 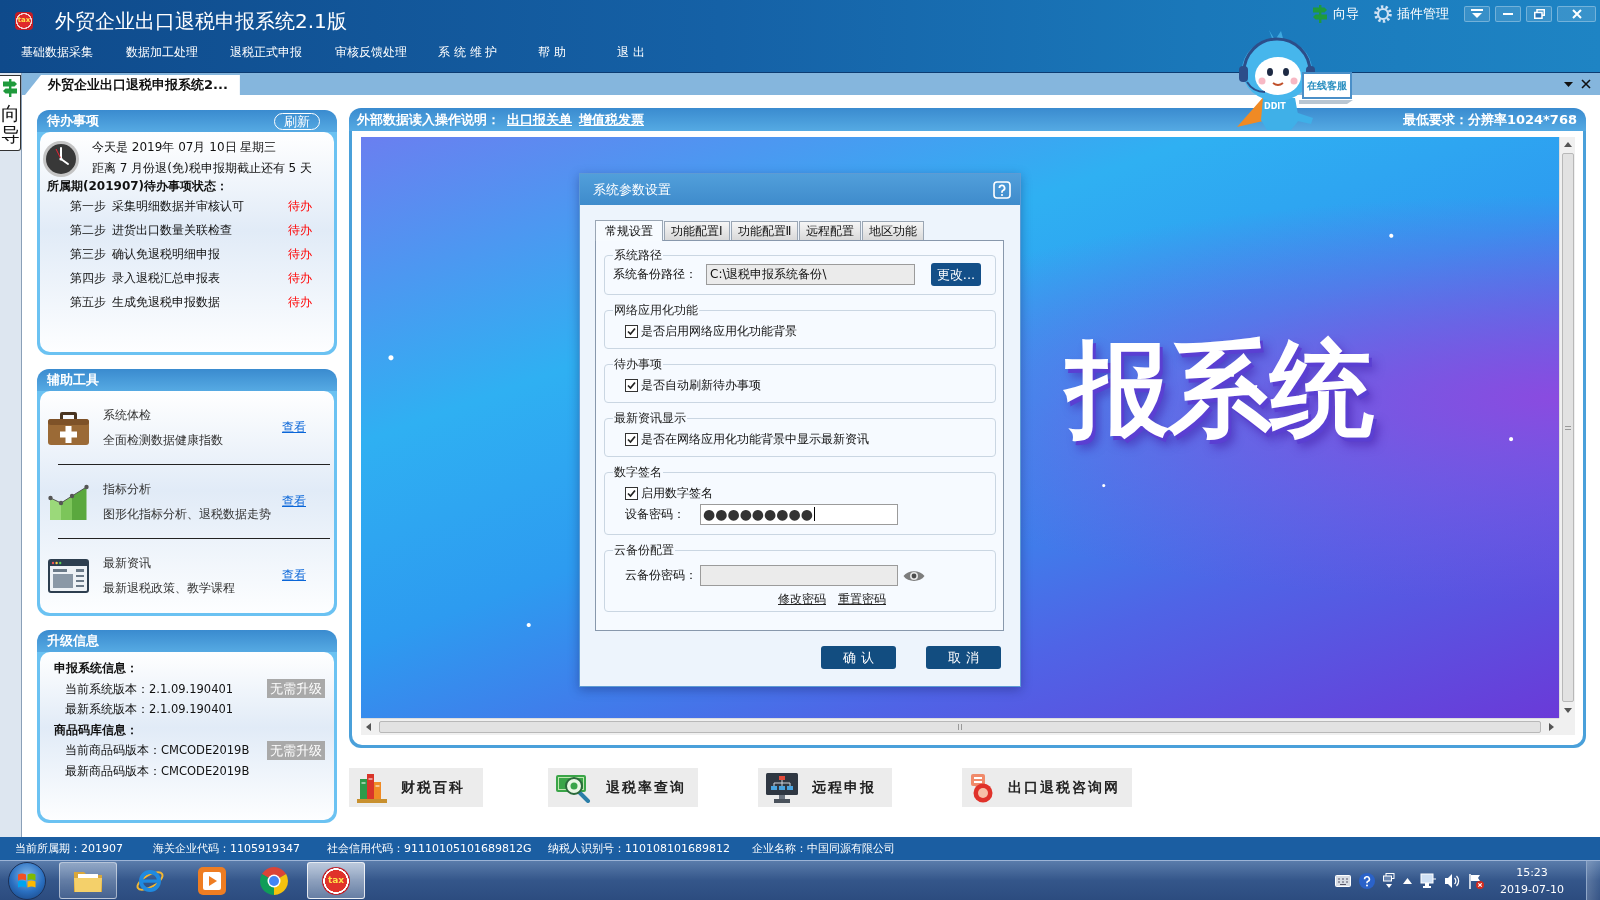 I want to click on arrow-down-icon, so click(x=1567, y=710).